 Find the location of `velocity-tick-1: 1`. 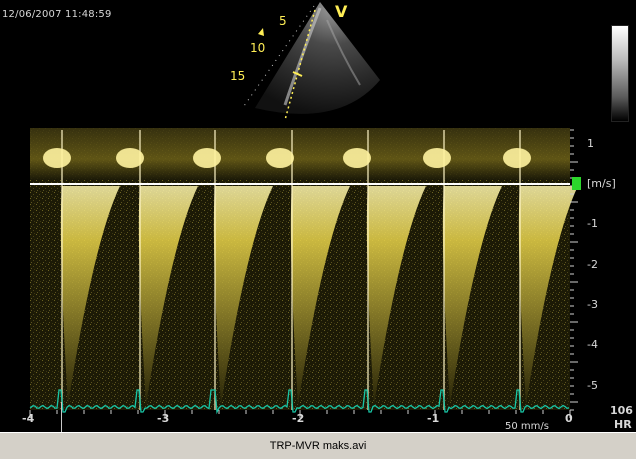

velocity-tick-1: 1 is located at coordinates (590, 143).